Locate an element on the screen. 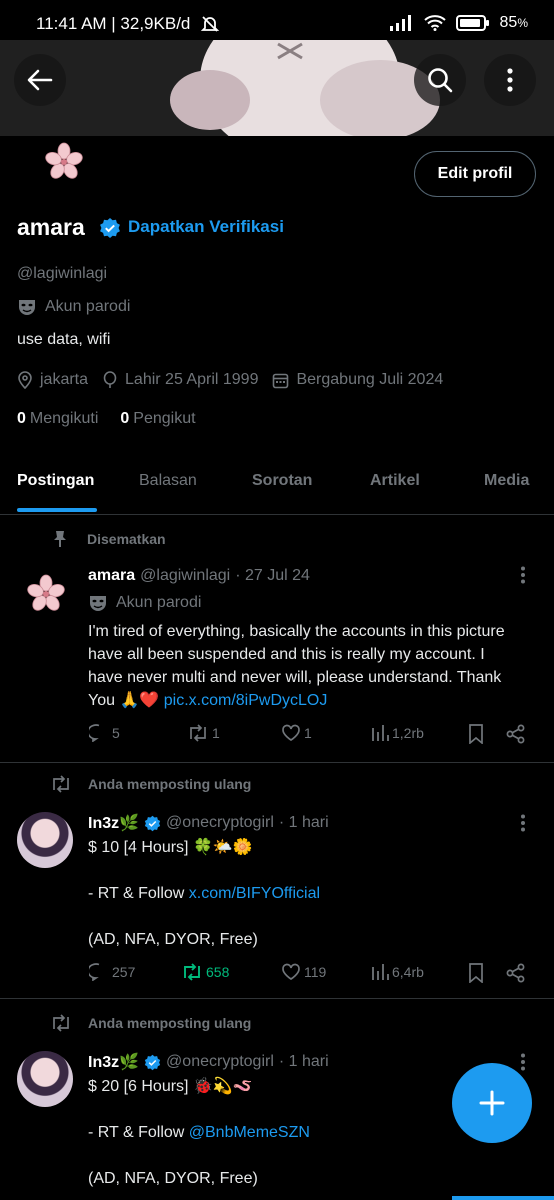 Image resolution: width=554 pixels, height=1200 pixels. tab-highlights: Sorotan is located at coordinates (282, 481).